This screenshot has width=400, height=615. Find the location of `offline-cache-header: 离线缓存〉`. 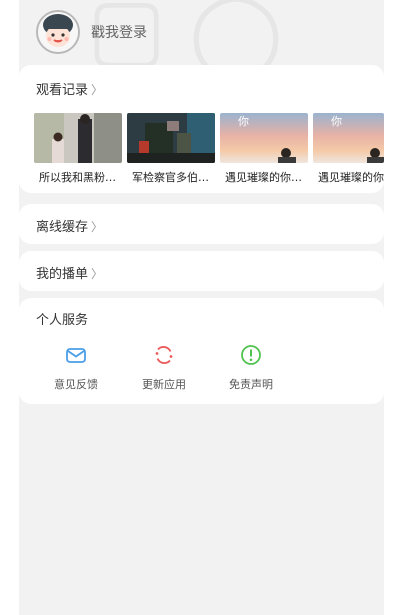

offline-cache-header: 离线缓存〉 is located at coordinates (69, 225).